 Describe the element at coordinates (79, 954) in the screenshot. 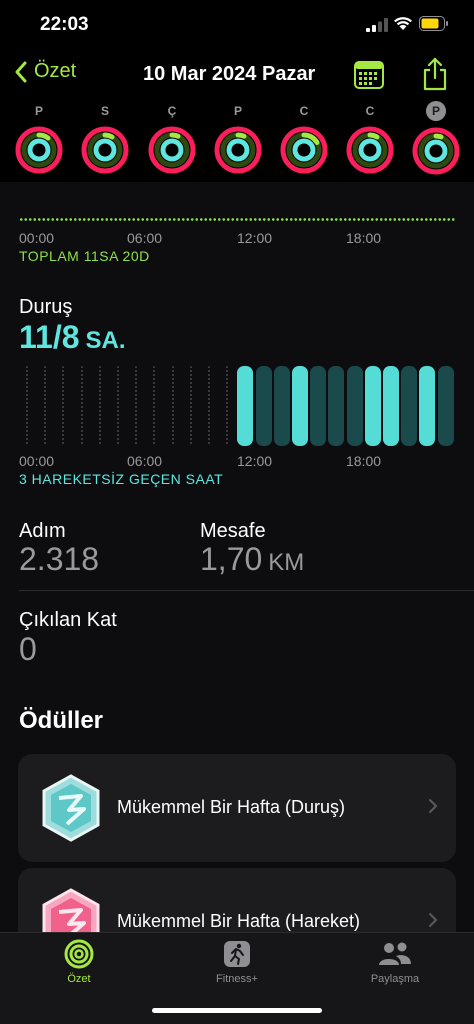

I see `activity-rings-icon` at that location.